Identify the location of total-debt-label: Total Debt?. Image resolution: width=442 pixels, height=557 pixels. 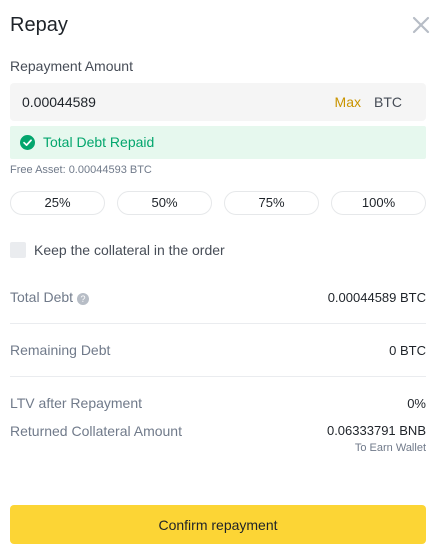
(50, 297).